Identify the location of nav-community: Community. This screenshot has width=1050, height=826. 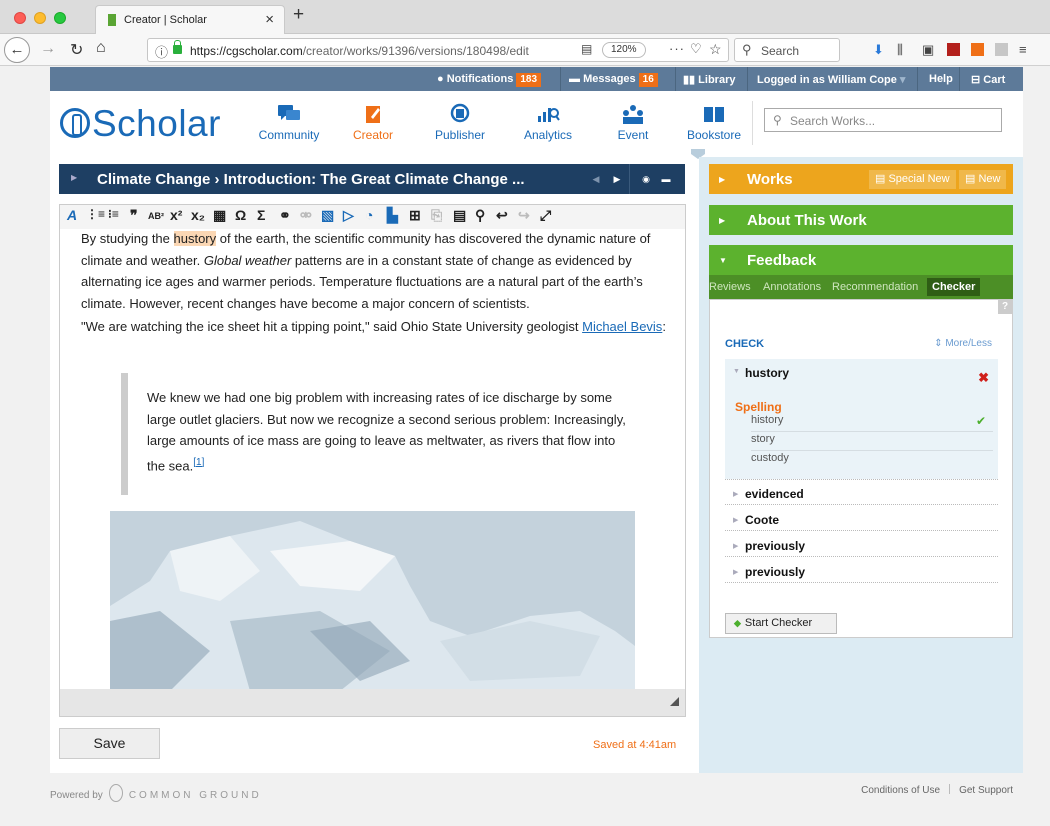
(289, 122).